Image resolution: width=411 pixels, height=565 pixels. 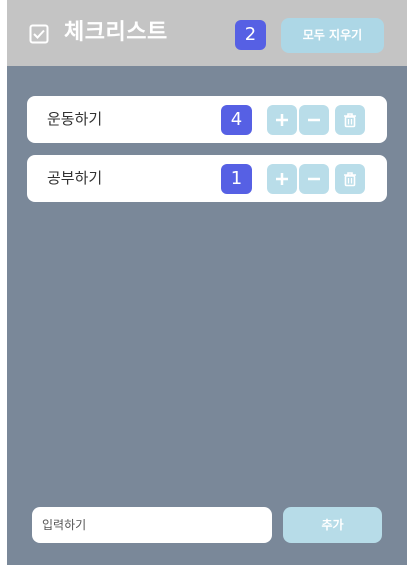 I want to click on item-label: 운동하기, so click(x=75, y=119).